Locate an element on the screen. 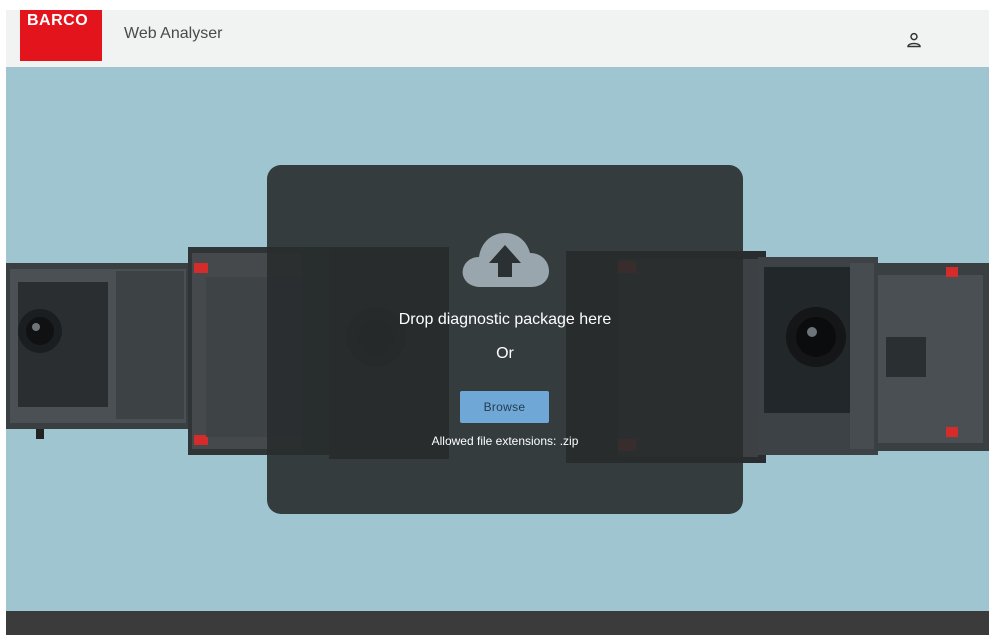 The image size is (989, 635). footer-bar is located at coordinates (497, 623).